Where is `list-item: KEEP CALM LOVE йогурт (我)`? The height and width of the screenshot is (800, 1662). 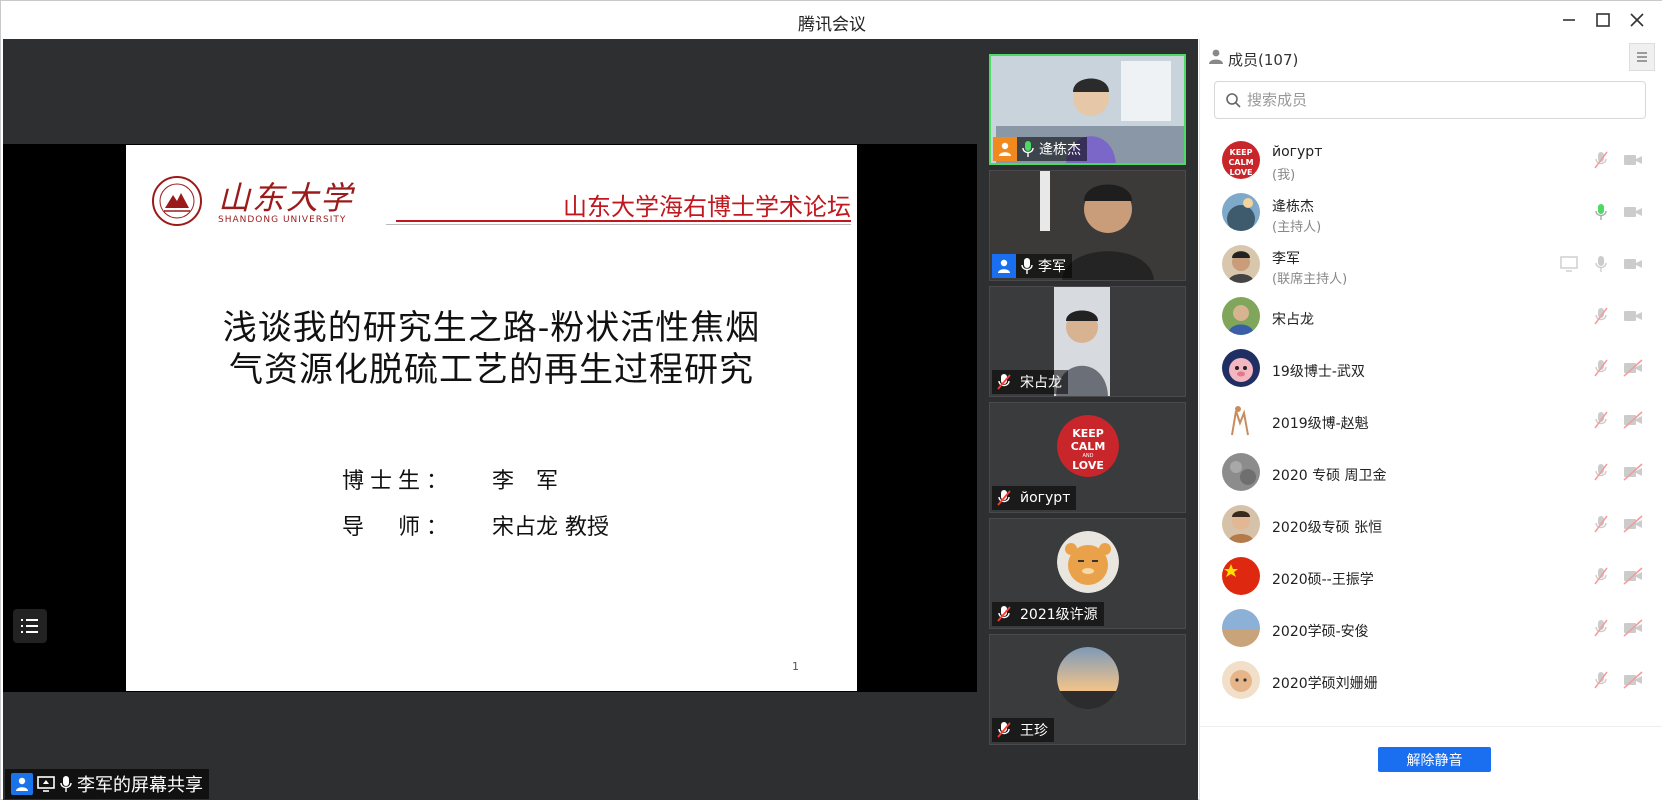
list-item: KEEP CALM LOVE йогурт (我) is located at coordinates (1431, 161).